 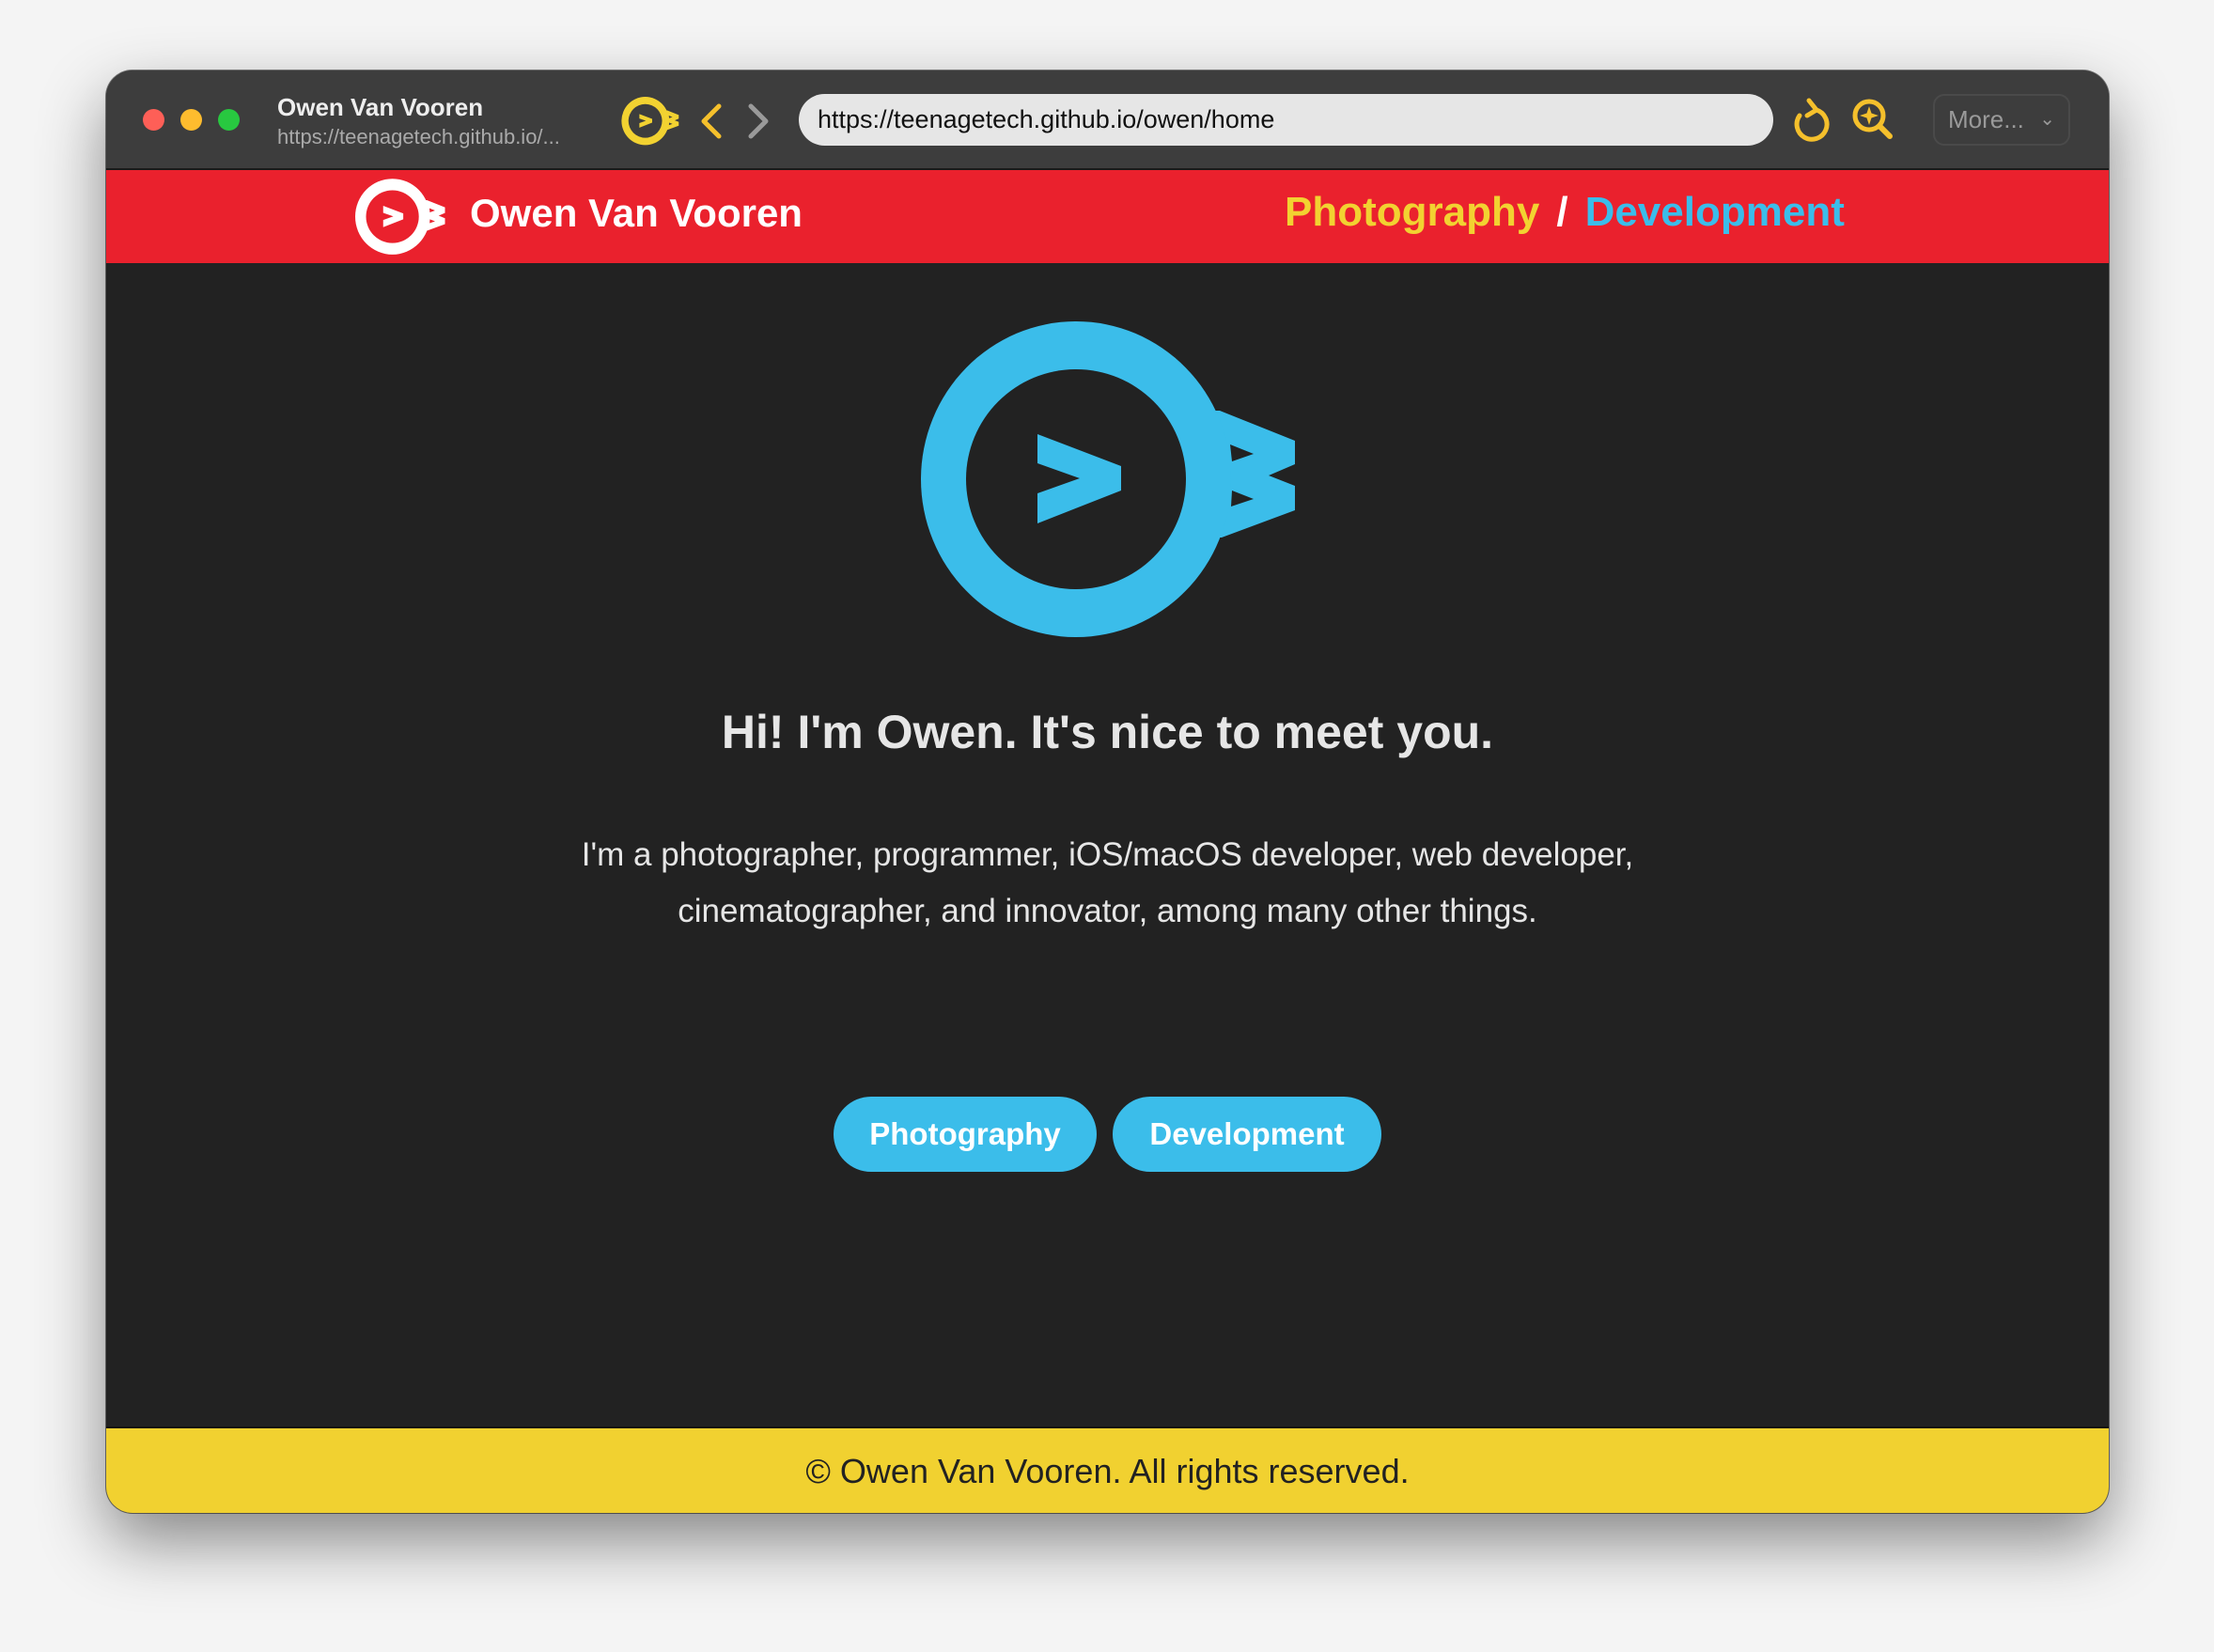 What do you see at coordinates (1811, 121) in the screenshot?
I see `reload-icon` at bounding box center [1811, 121].